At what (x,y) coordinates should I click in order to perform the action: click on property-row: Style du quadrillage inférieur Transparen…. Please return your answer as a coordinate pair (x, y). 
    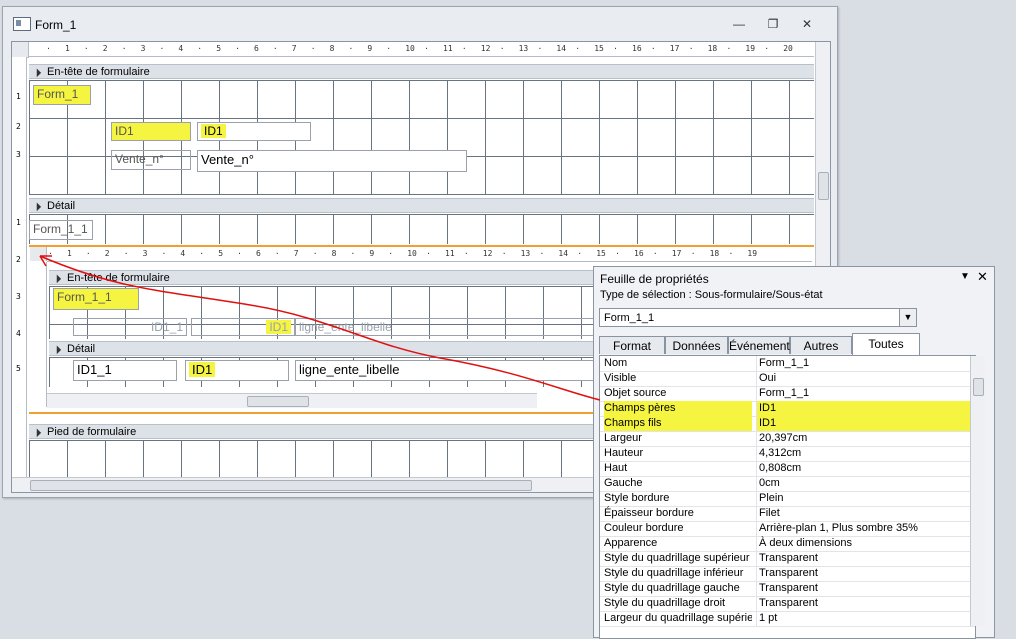
    Looking at the image, I should click on (787, 574).